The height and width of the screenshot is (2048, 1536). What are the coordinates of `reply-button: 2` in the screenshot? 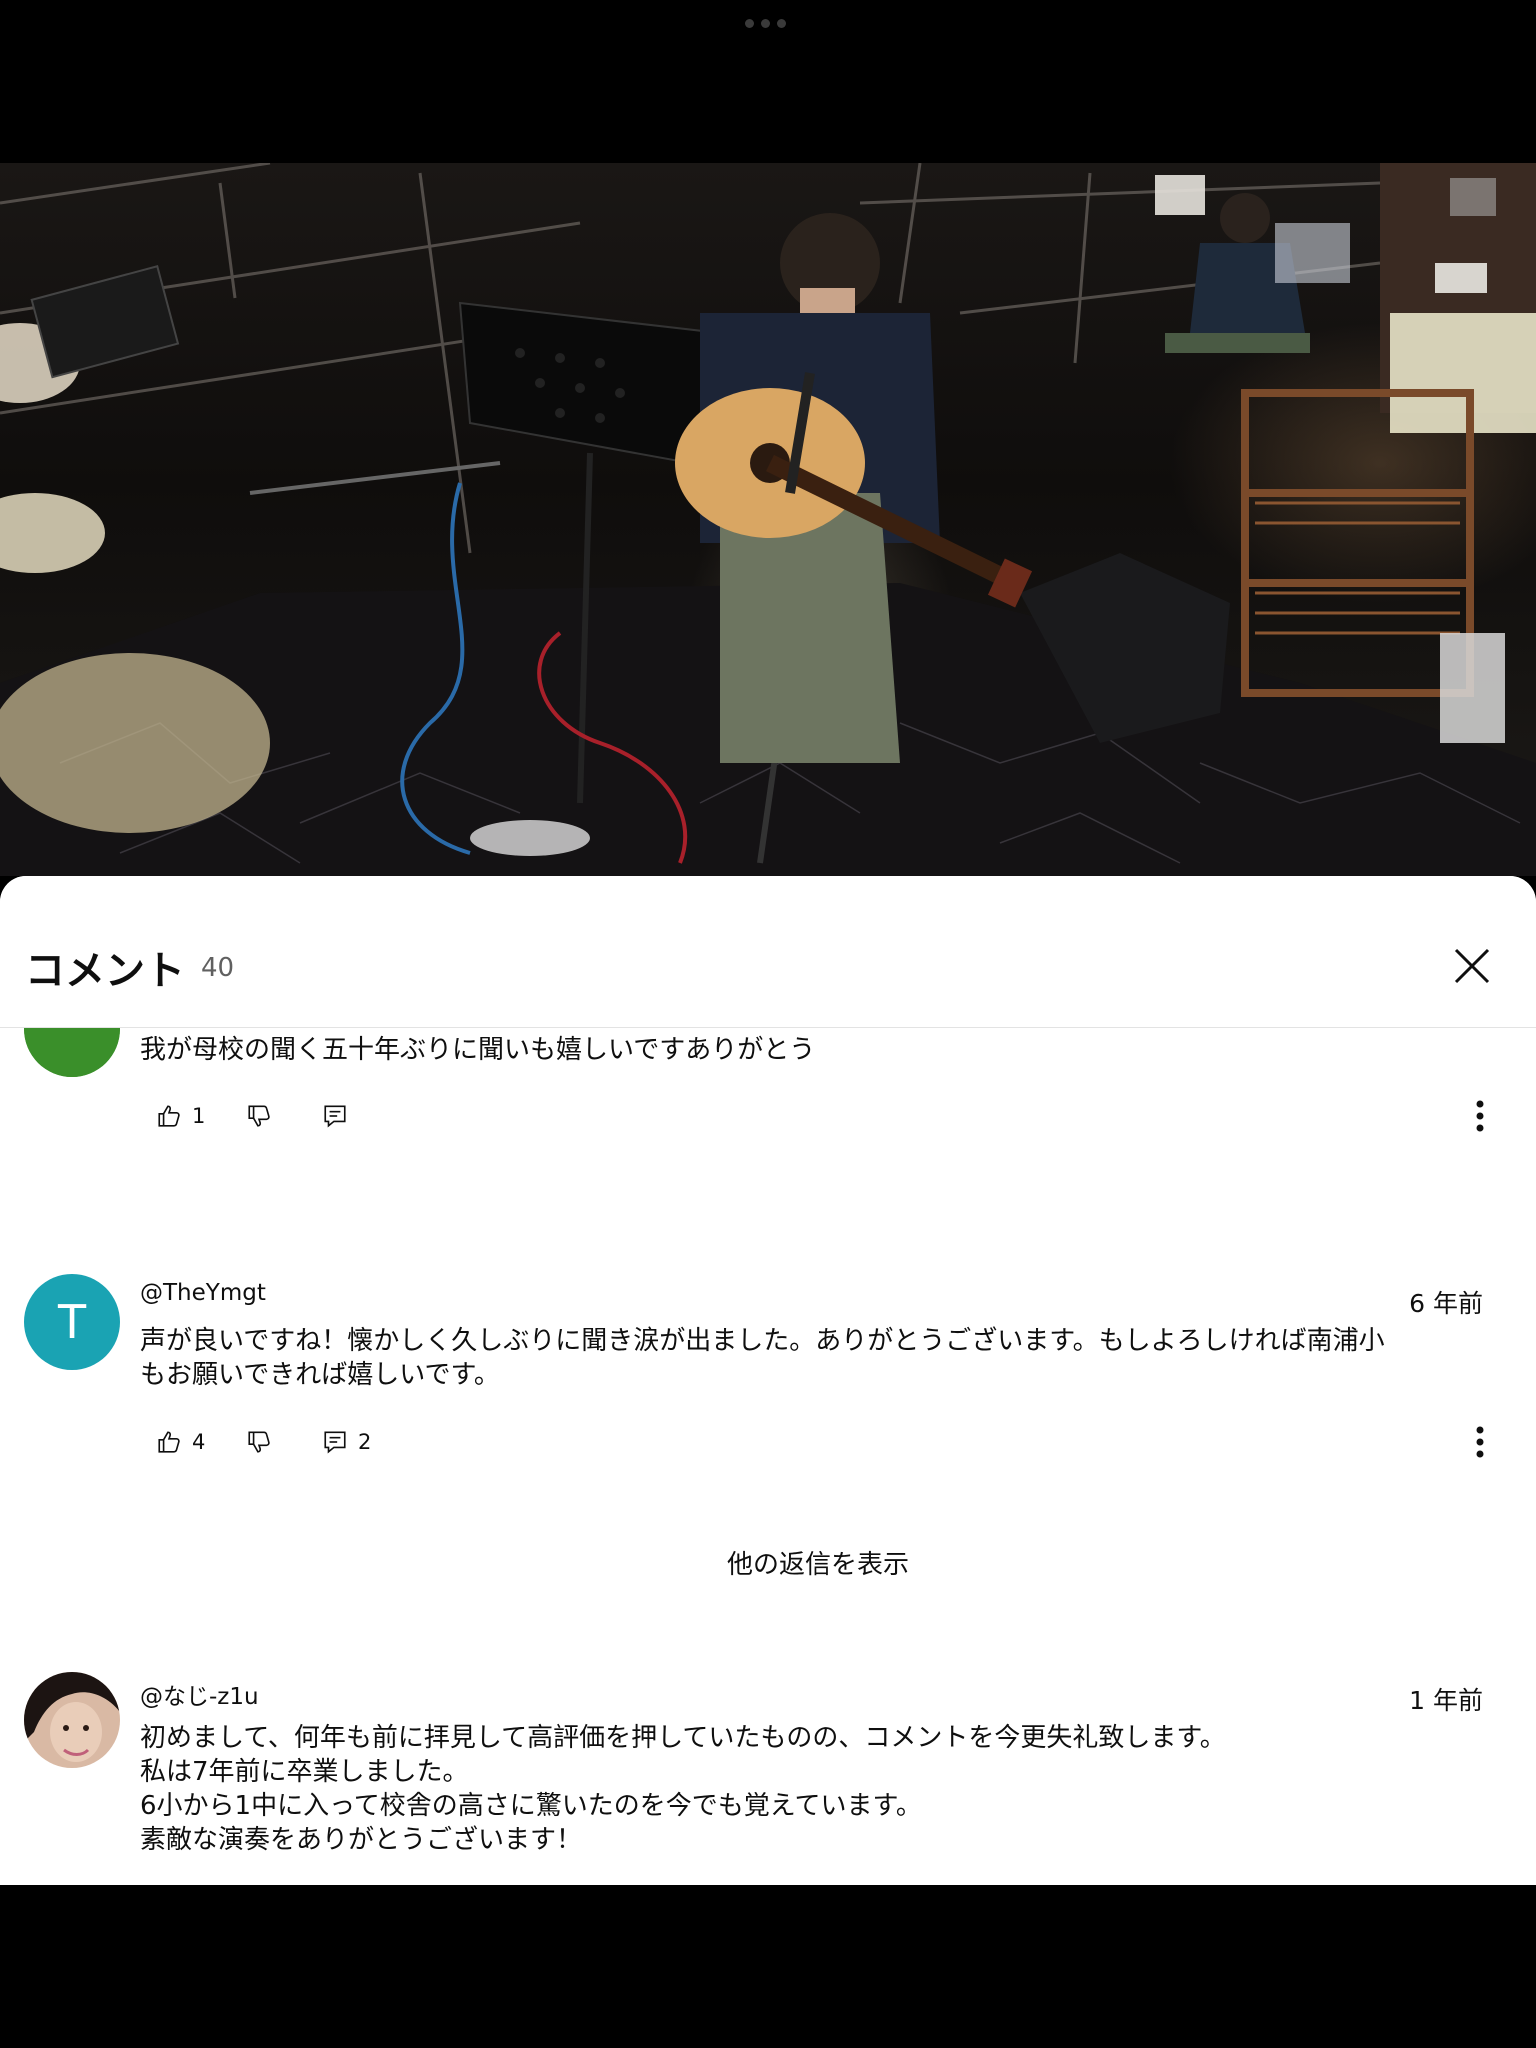 It's located at (346, 1442).